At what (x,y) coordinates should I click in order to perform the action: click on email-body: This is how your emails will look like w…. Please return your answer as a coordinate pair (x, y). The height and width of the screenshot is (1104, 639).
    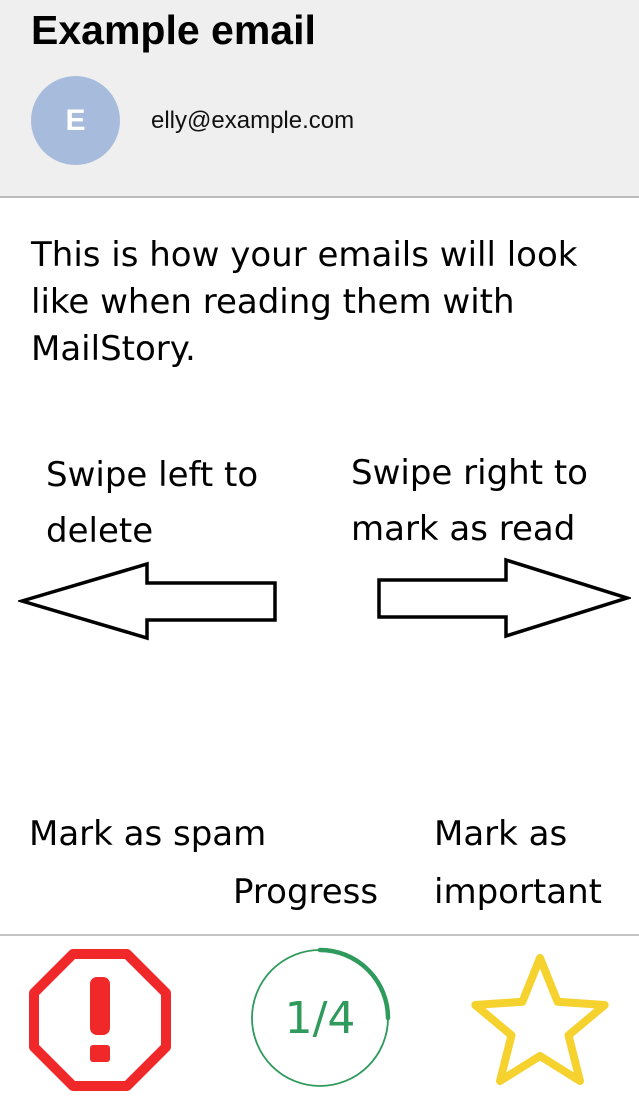
    Looking at the image, I should click on (304, 302).